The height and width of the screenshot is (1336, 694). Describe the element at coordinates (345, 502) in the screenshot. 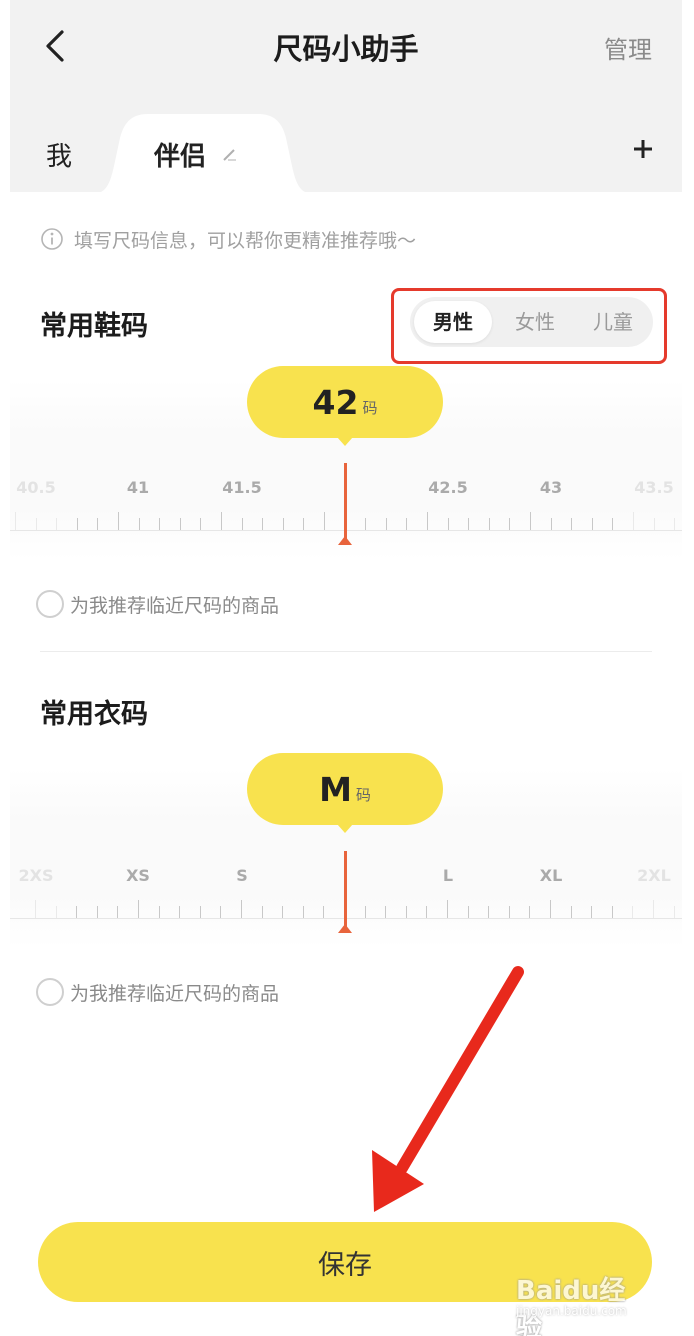

I see `shoe-ruler-pointer` at that location.